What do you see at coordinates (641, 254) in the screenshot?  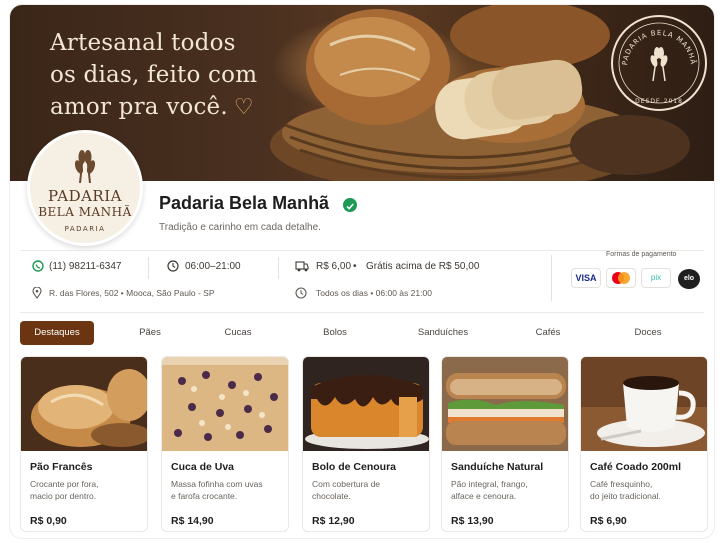 I see `payment-title: Formas de pagamento` at bounding box center [641, 254].